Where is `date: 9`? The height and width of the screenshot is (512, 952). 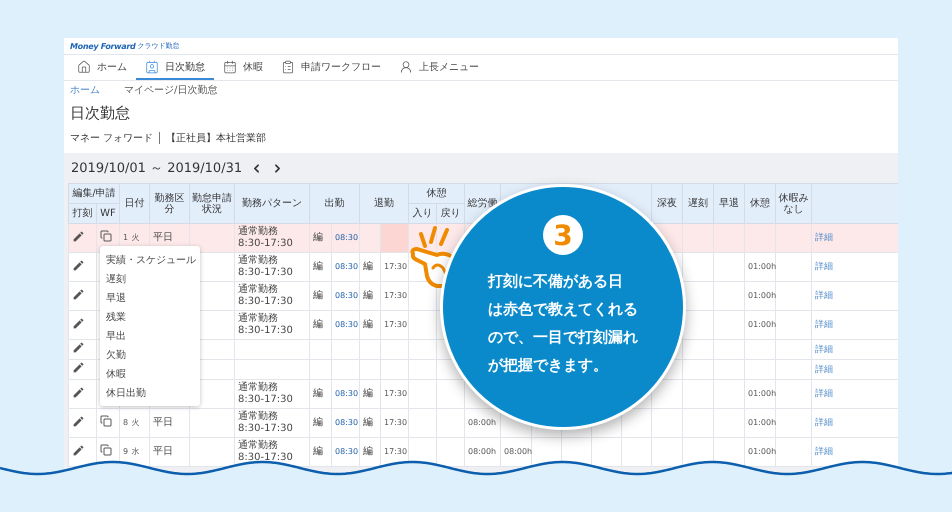
date: 9 is located at coordinates (125, 451).